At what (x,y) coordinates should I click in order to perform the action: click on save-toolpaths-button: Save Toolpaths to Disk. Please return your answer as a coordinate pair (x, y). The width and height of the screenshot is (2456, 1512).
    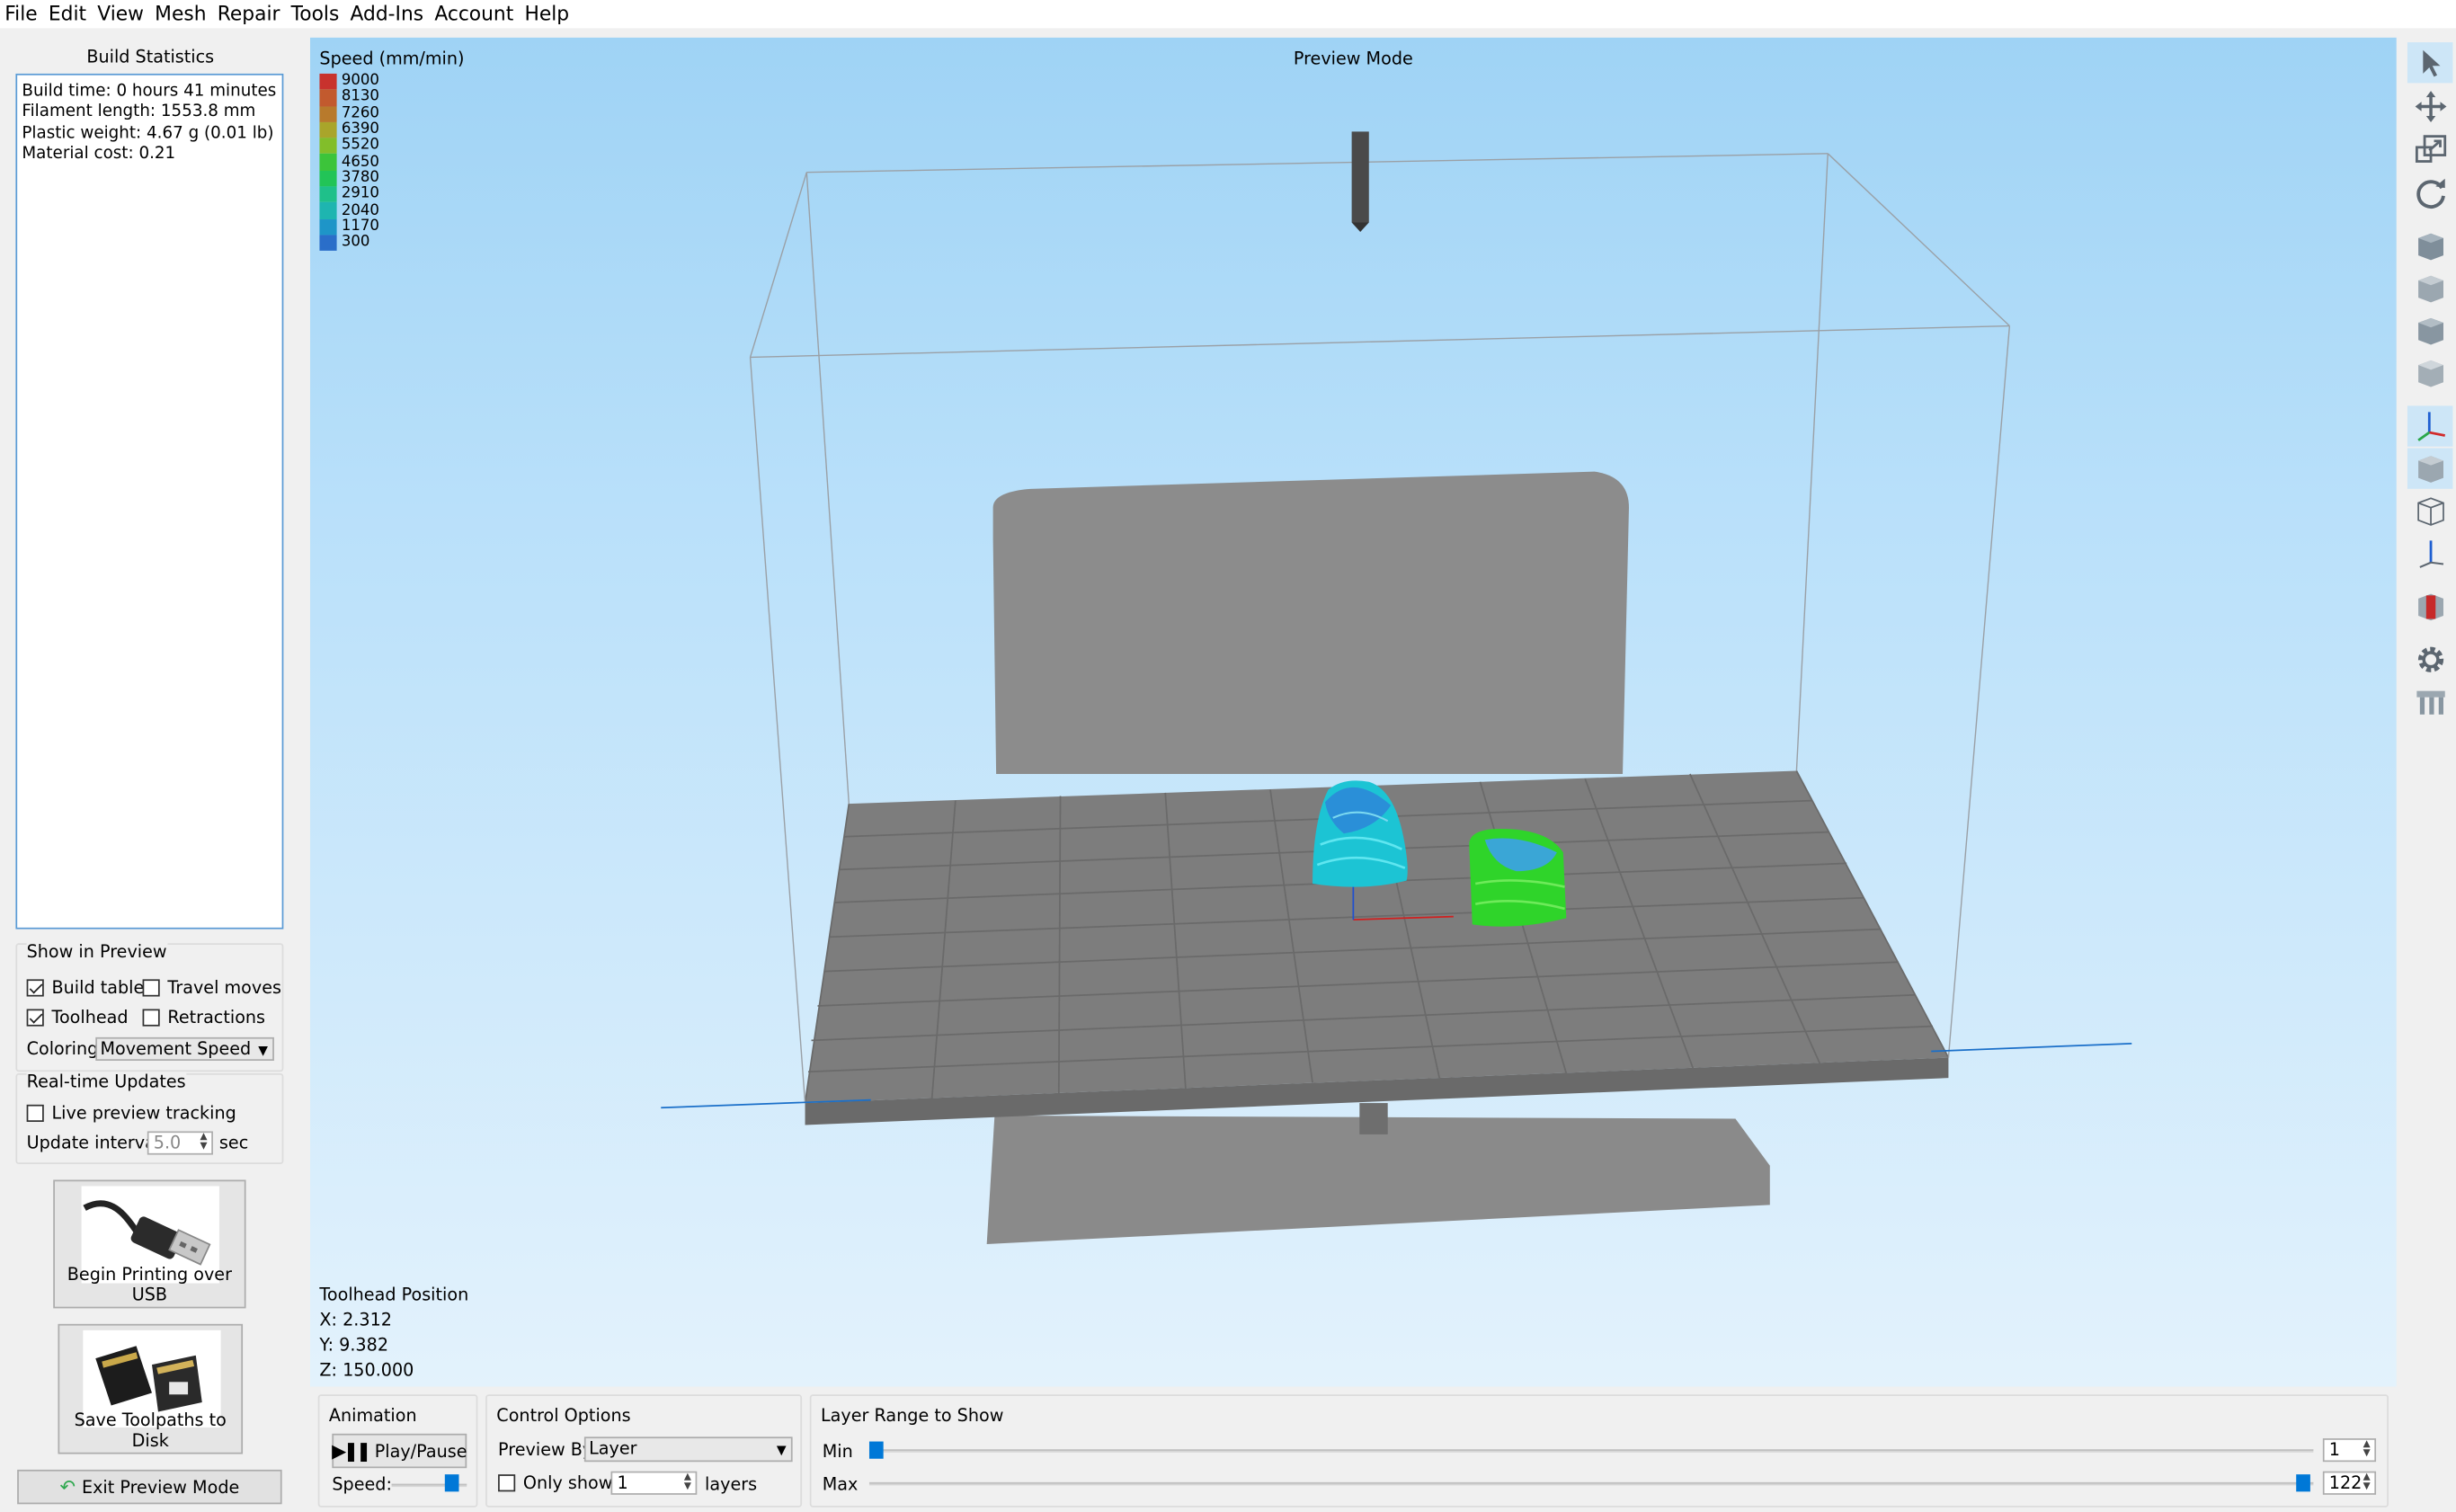
    Looking at the image, I should click on (151, 1388).